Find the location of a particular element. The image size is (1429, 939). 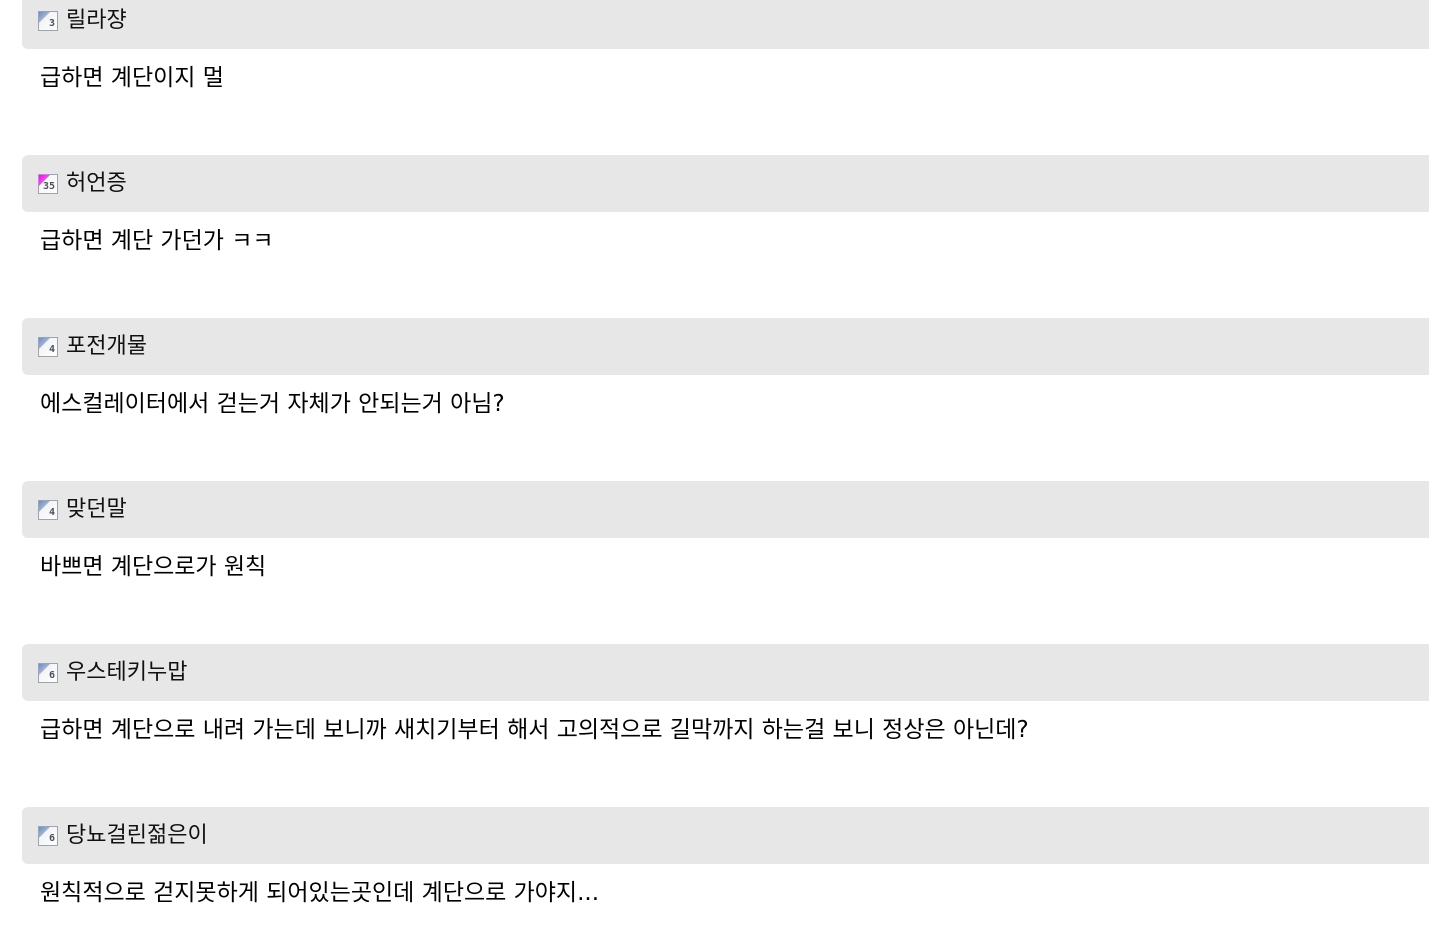

nickname: 허언증 is located at coordinates (96, 183).